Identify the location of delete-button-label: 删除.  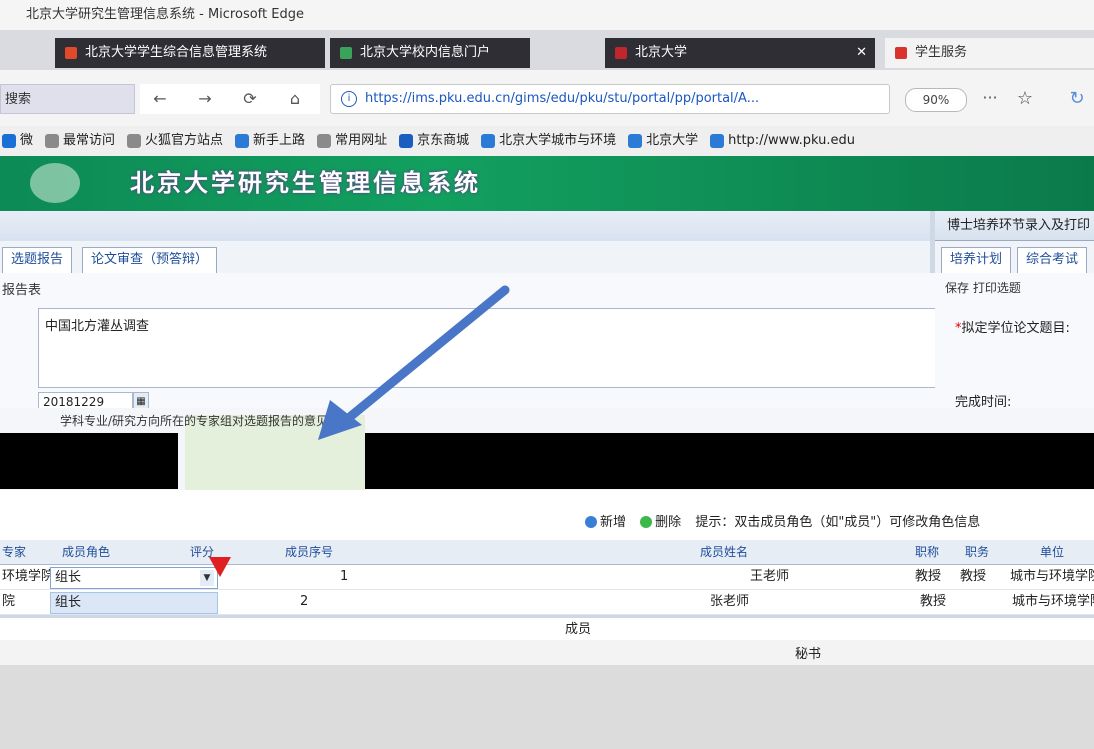
(668, 522).